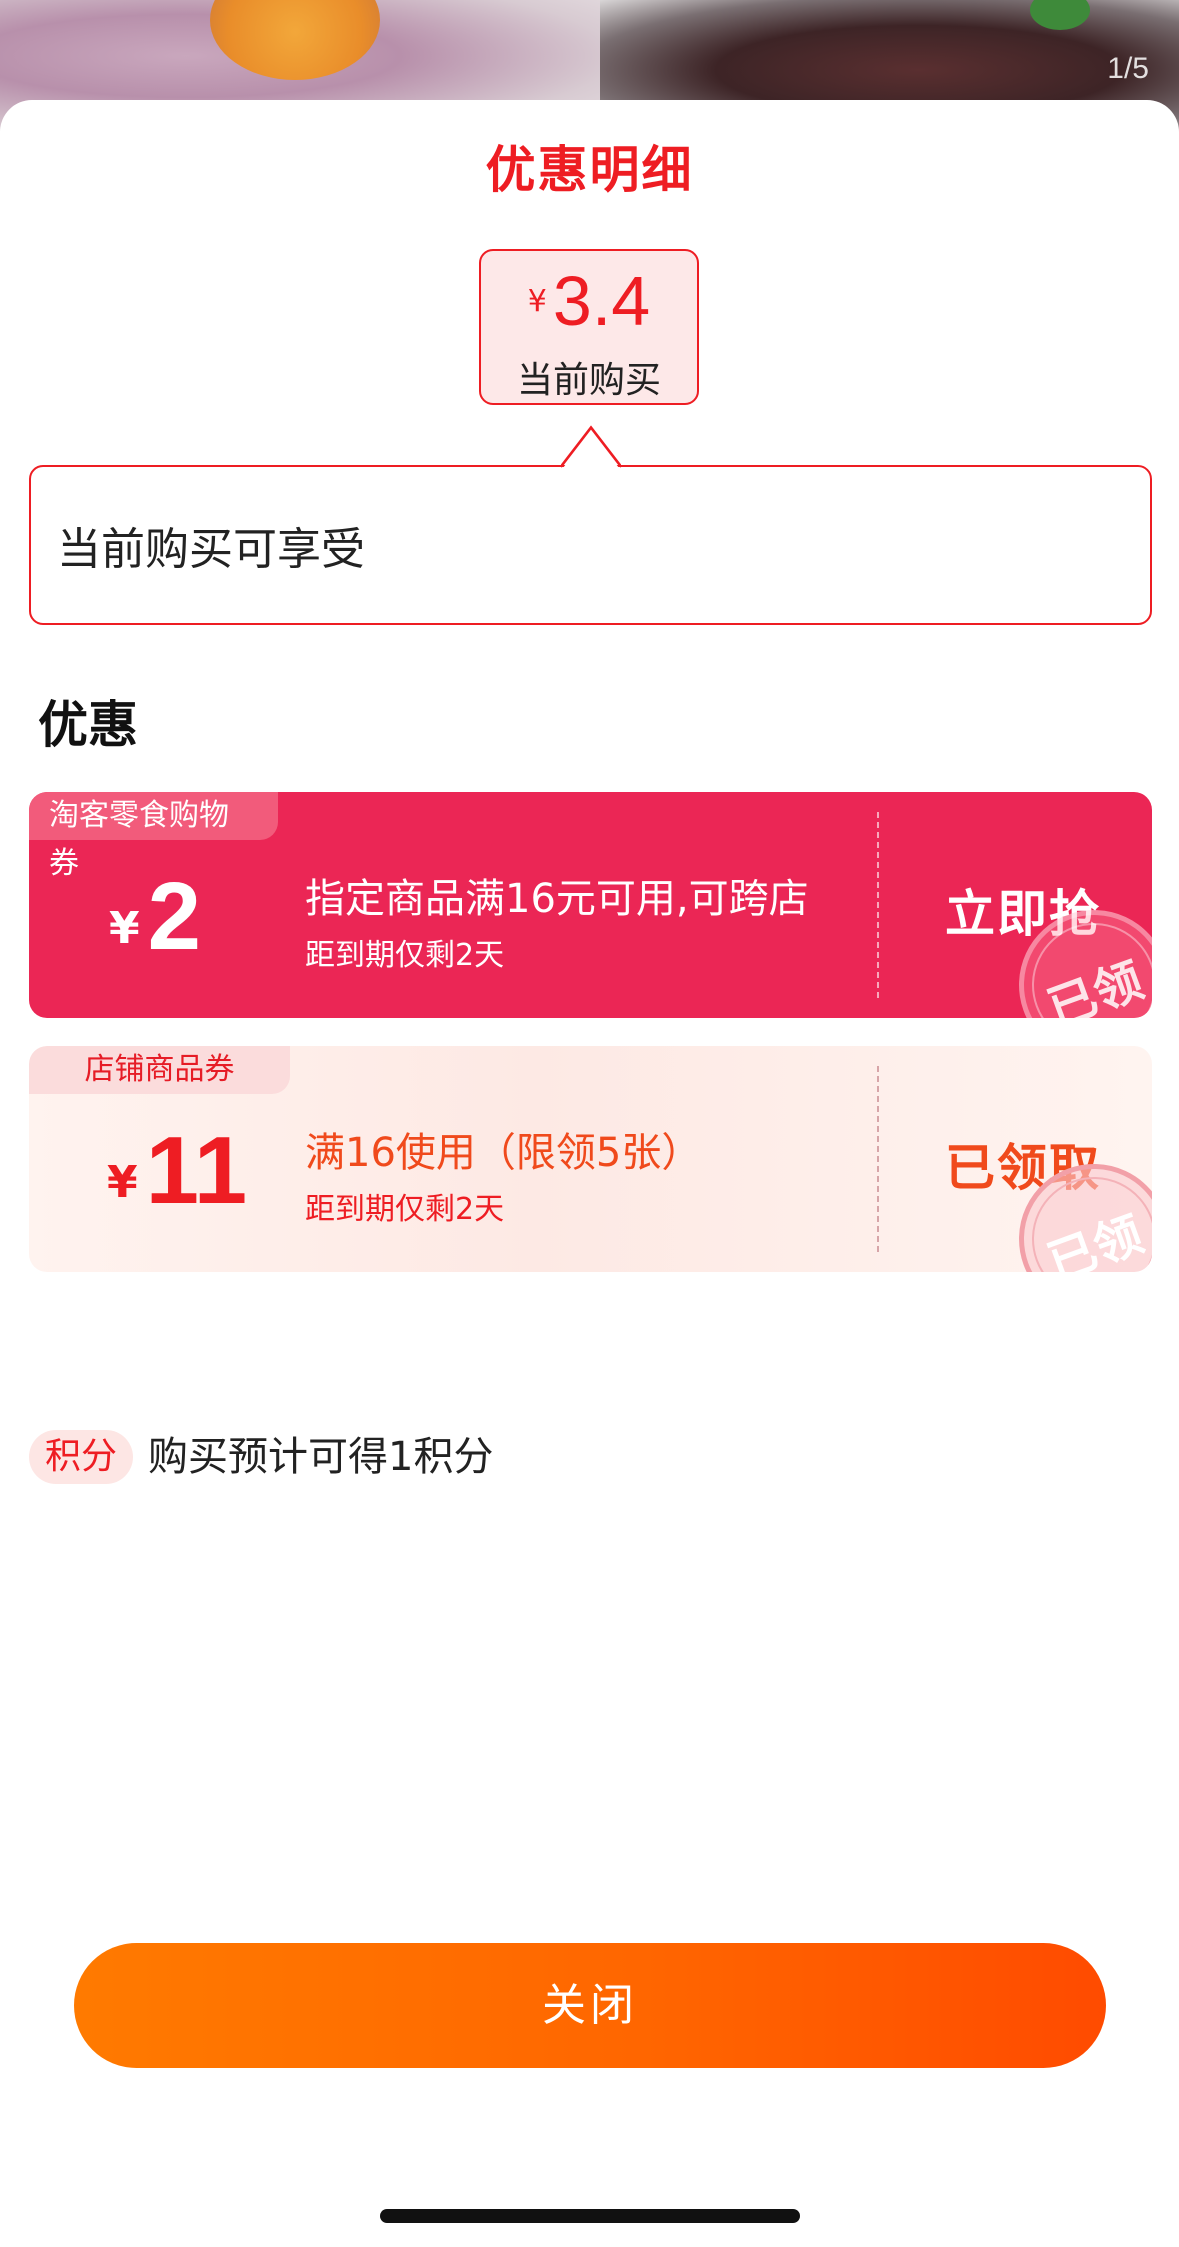 This screenshot has width=1179, height=2247. I want to click on coupon-card: 店铺商品券 ¥11 满16使用（限领5张） 距到期仅剩2天 已领取 已领, so click(590, 1159).